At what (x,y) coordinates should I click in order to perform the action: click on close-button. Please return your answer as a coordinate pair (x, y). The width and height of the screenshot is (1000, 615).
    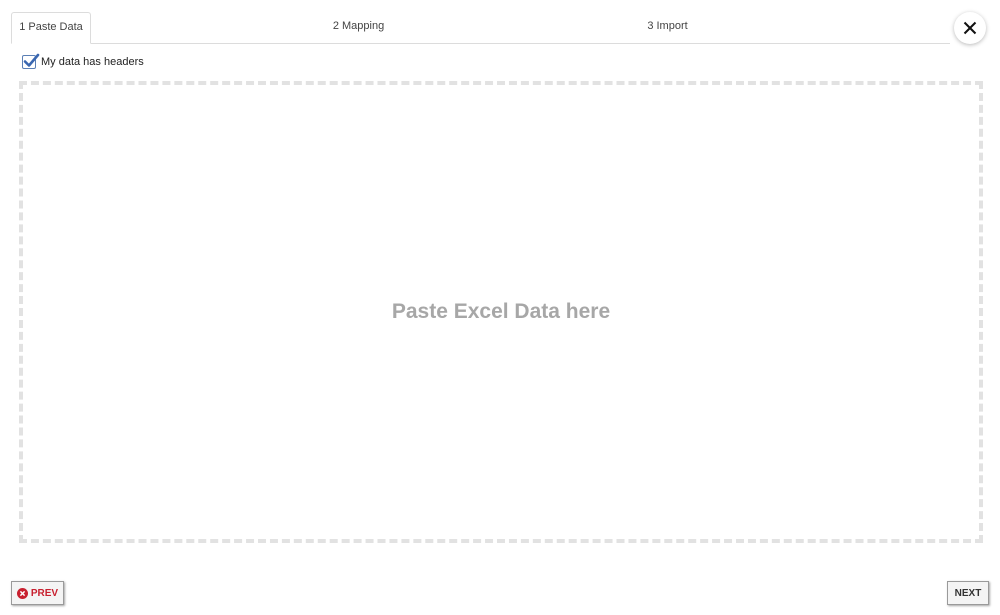
    Looking at the image, I should click on (970, 28).